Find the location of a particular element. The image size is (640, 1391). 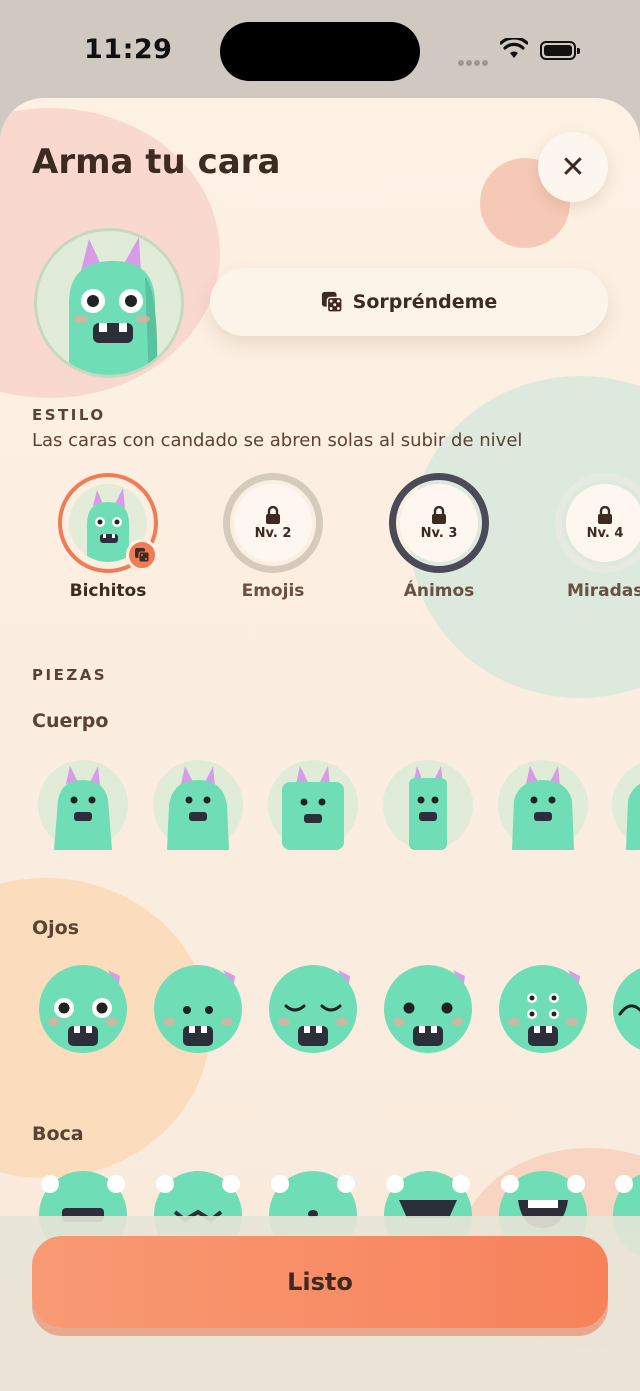

style-option-emojis: Nv. 2 Emojis is located at coordinates (273, 537).